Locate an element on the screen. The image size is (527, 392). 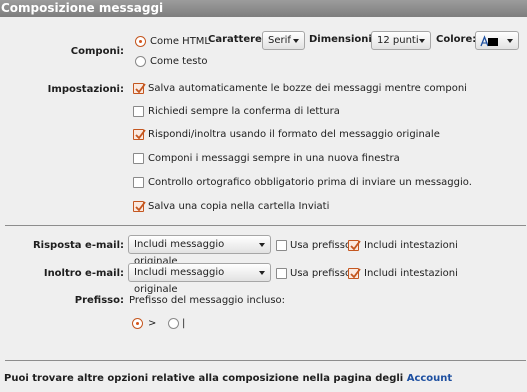
forward-select-value: Includi messaggio originale is located at coordinates (179, 281).